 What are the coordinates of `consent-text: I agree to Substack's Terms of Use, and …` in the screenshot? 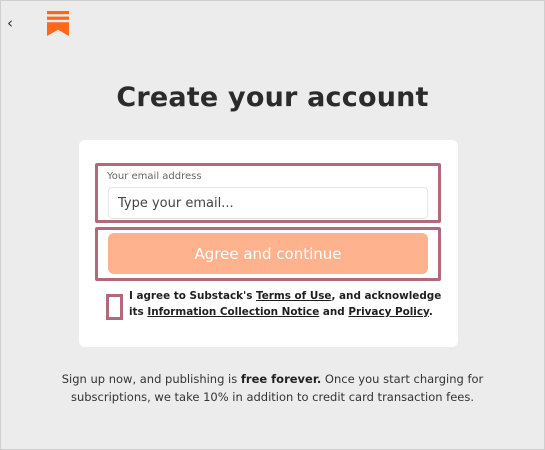 It's located at (285, 304).